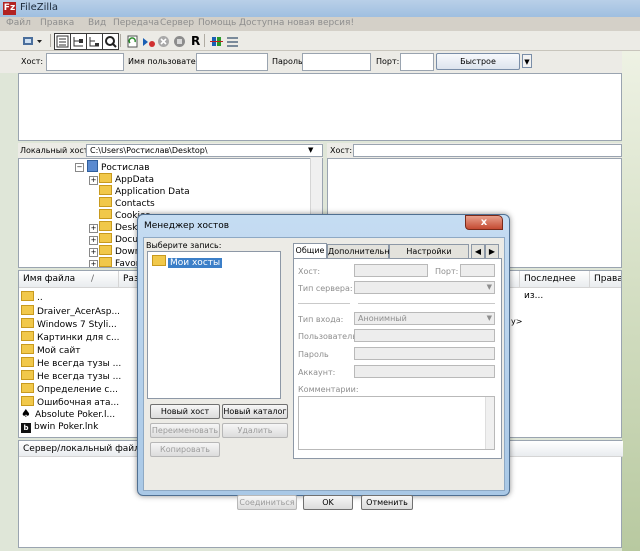 The image size is (640, 551). Describe the element at coordinates (478, 251) in the screenshot. I see `tab-scroll-left-icon: ◀` at that location.